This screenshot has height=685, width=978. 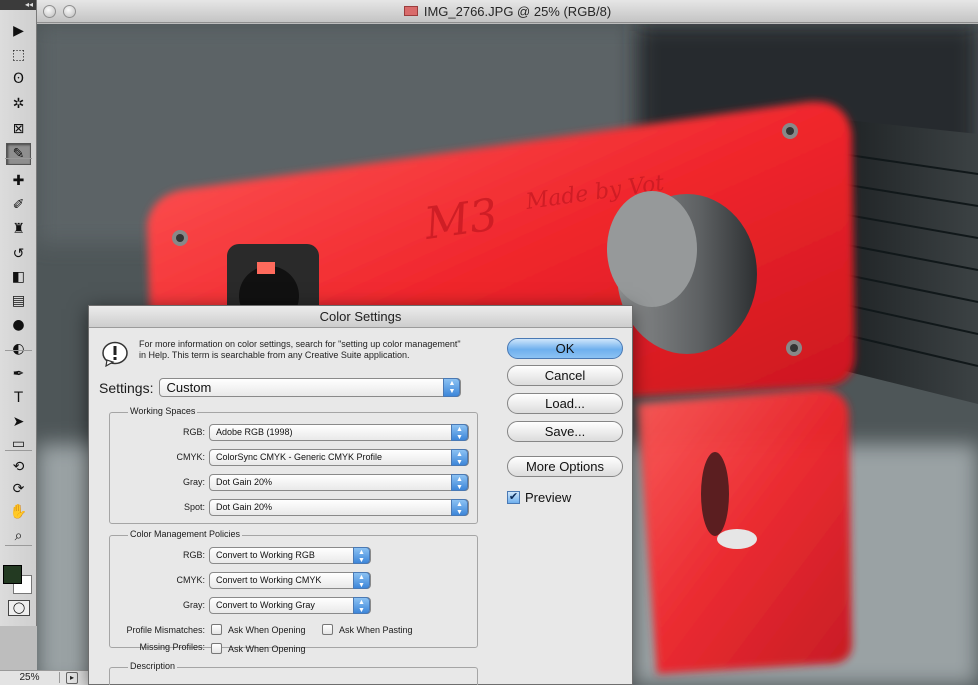 I want to click on description-group: Description, so click(x=293, y=673).